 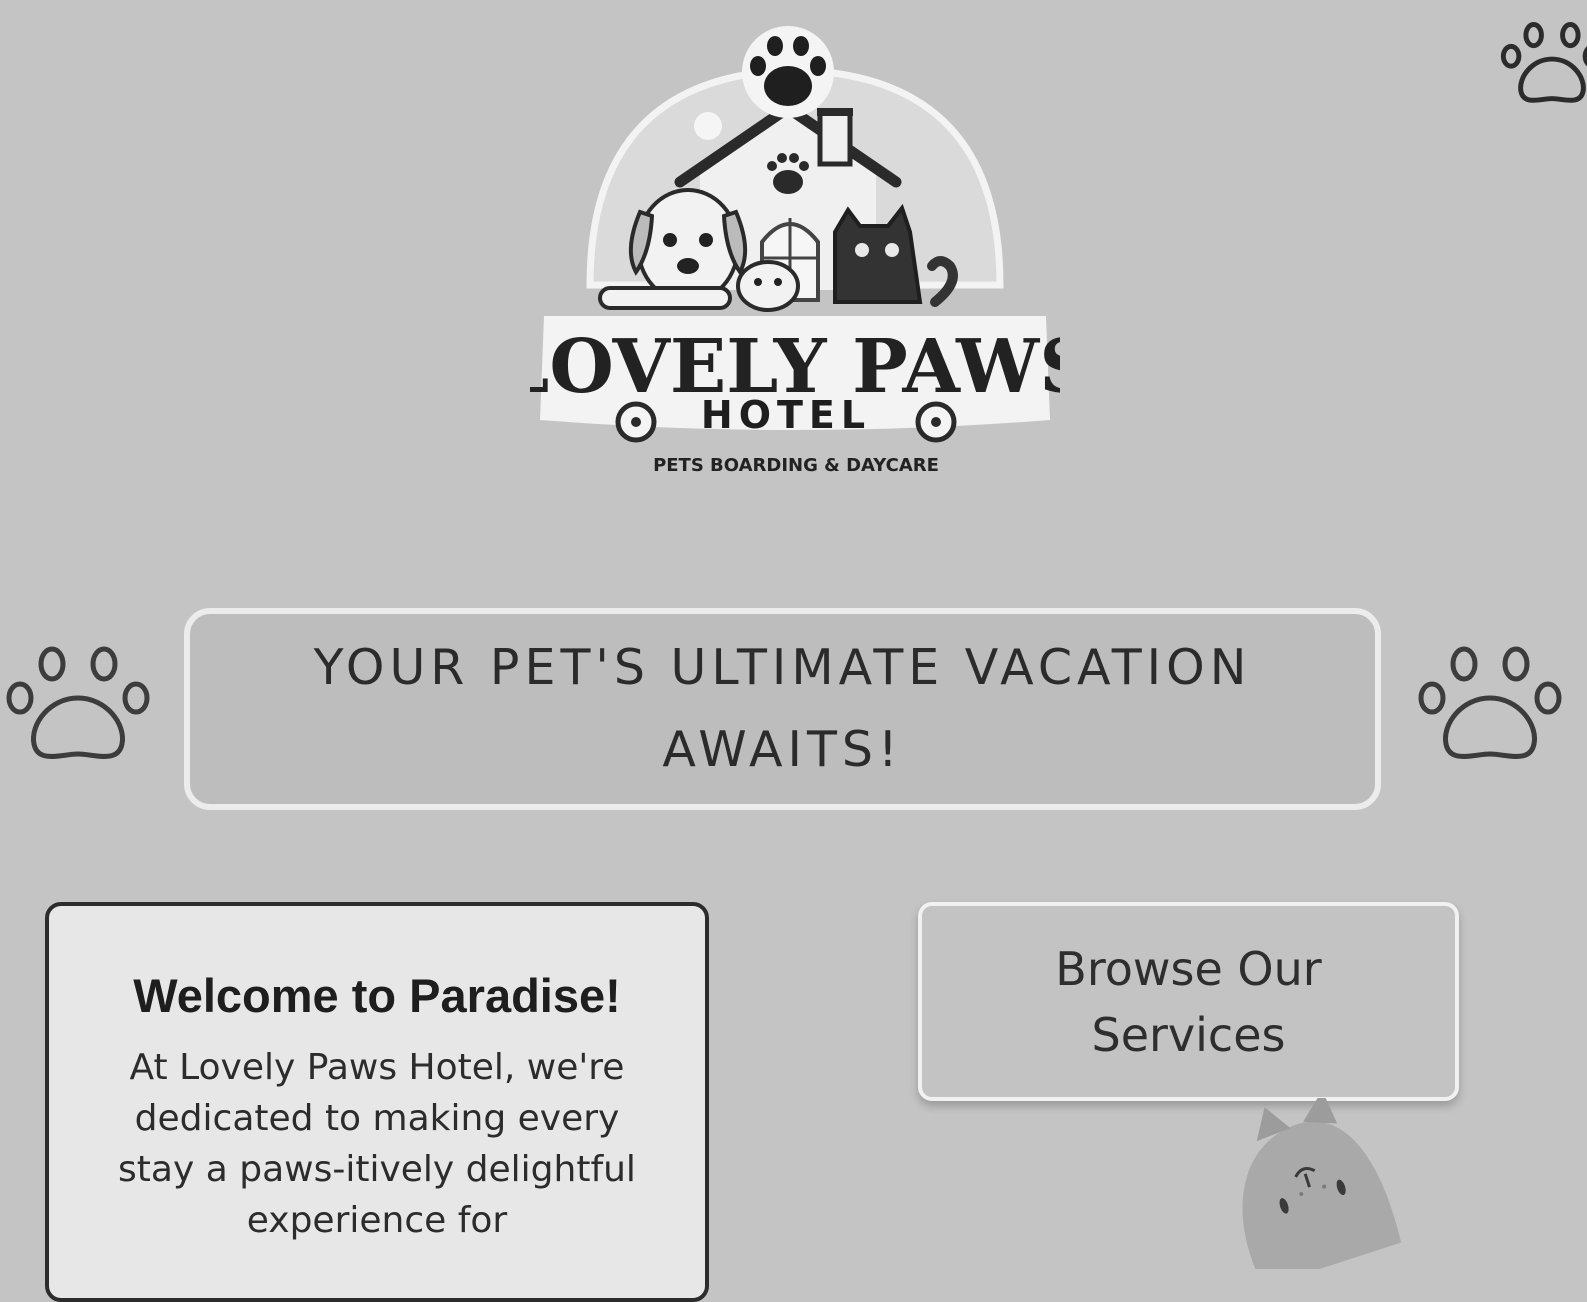 I want to click on browse-services-button: Browse Our Services, so click(x=1188, y=1001).